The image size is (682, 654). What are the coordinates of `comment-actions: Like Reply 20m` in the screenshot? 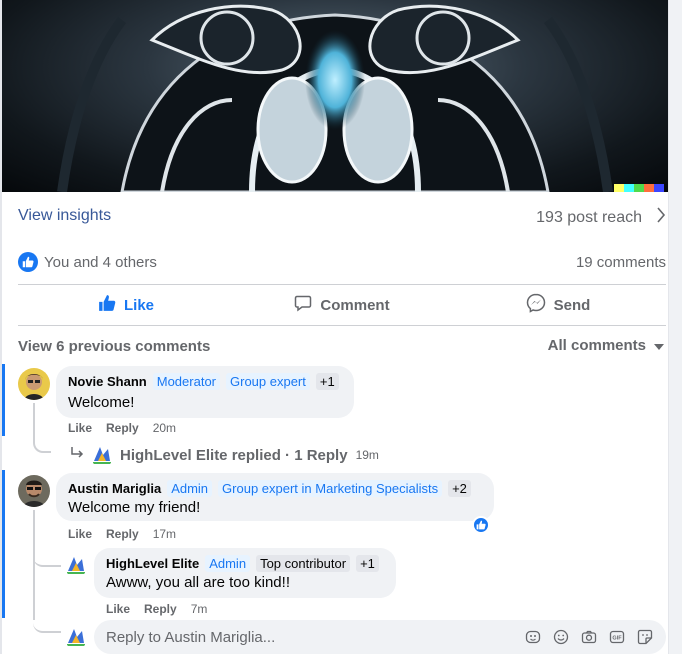 It's located at (122, 428).